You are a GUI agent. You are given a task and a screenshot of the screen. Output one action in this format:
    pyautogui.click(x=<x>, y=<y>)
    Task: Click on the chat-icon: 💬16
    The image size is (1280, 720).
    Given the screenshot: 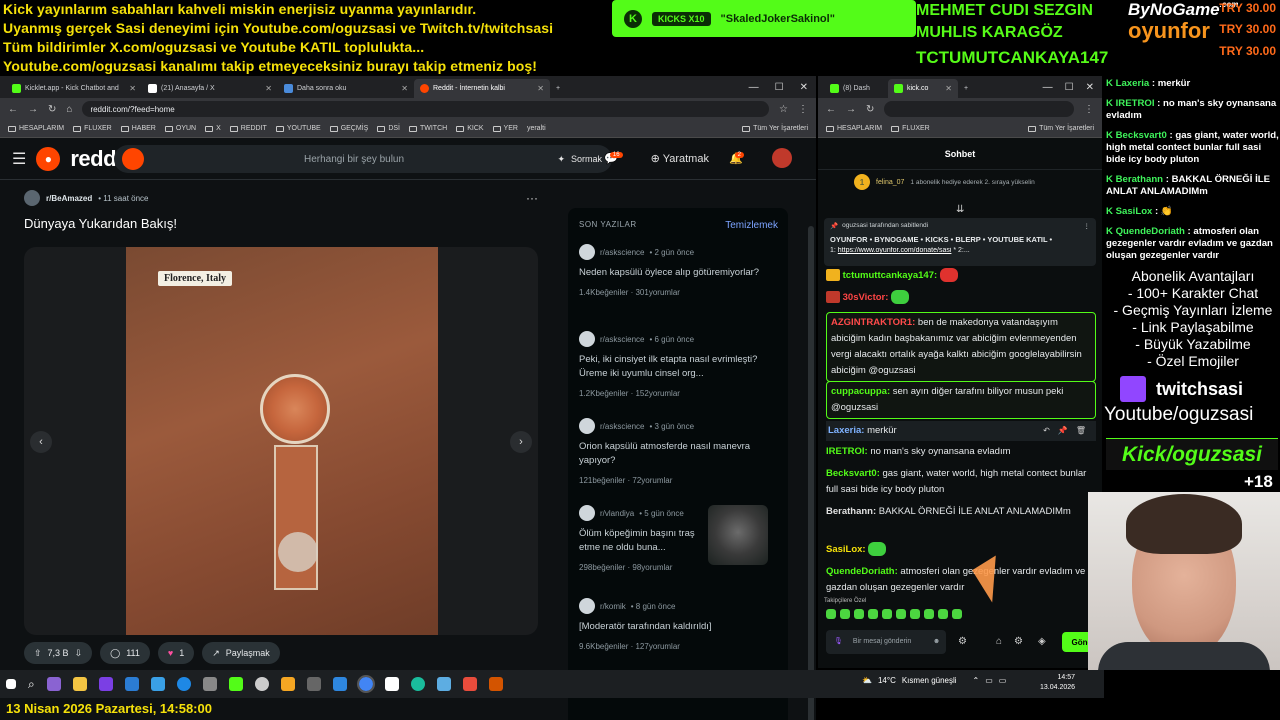 What is the action you would take?
    pyautogui.click(x=617, y=158)
    